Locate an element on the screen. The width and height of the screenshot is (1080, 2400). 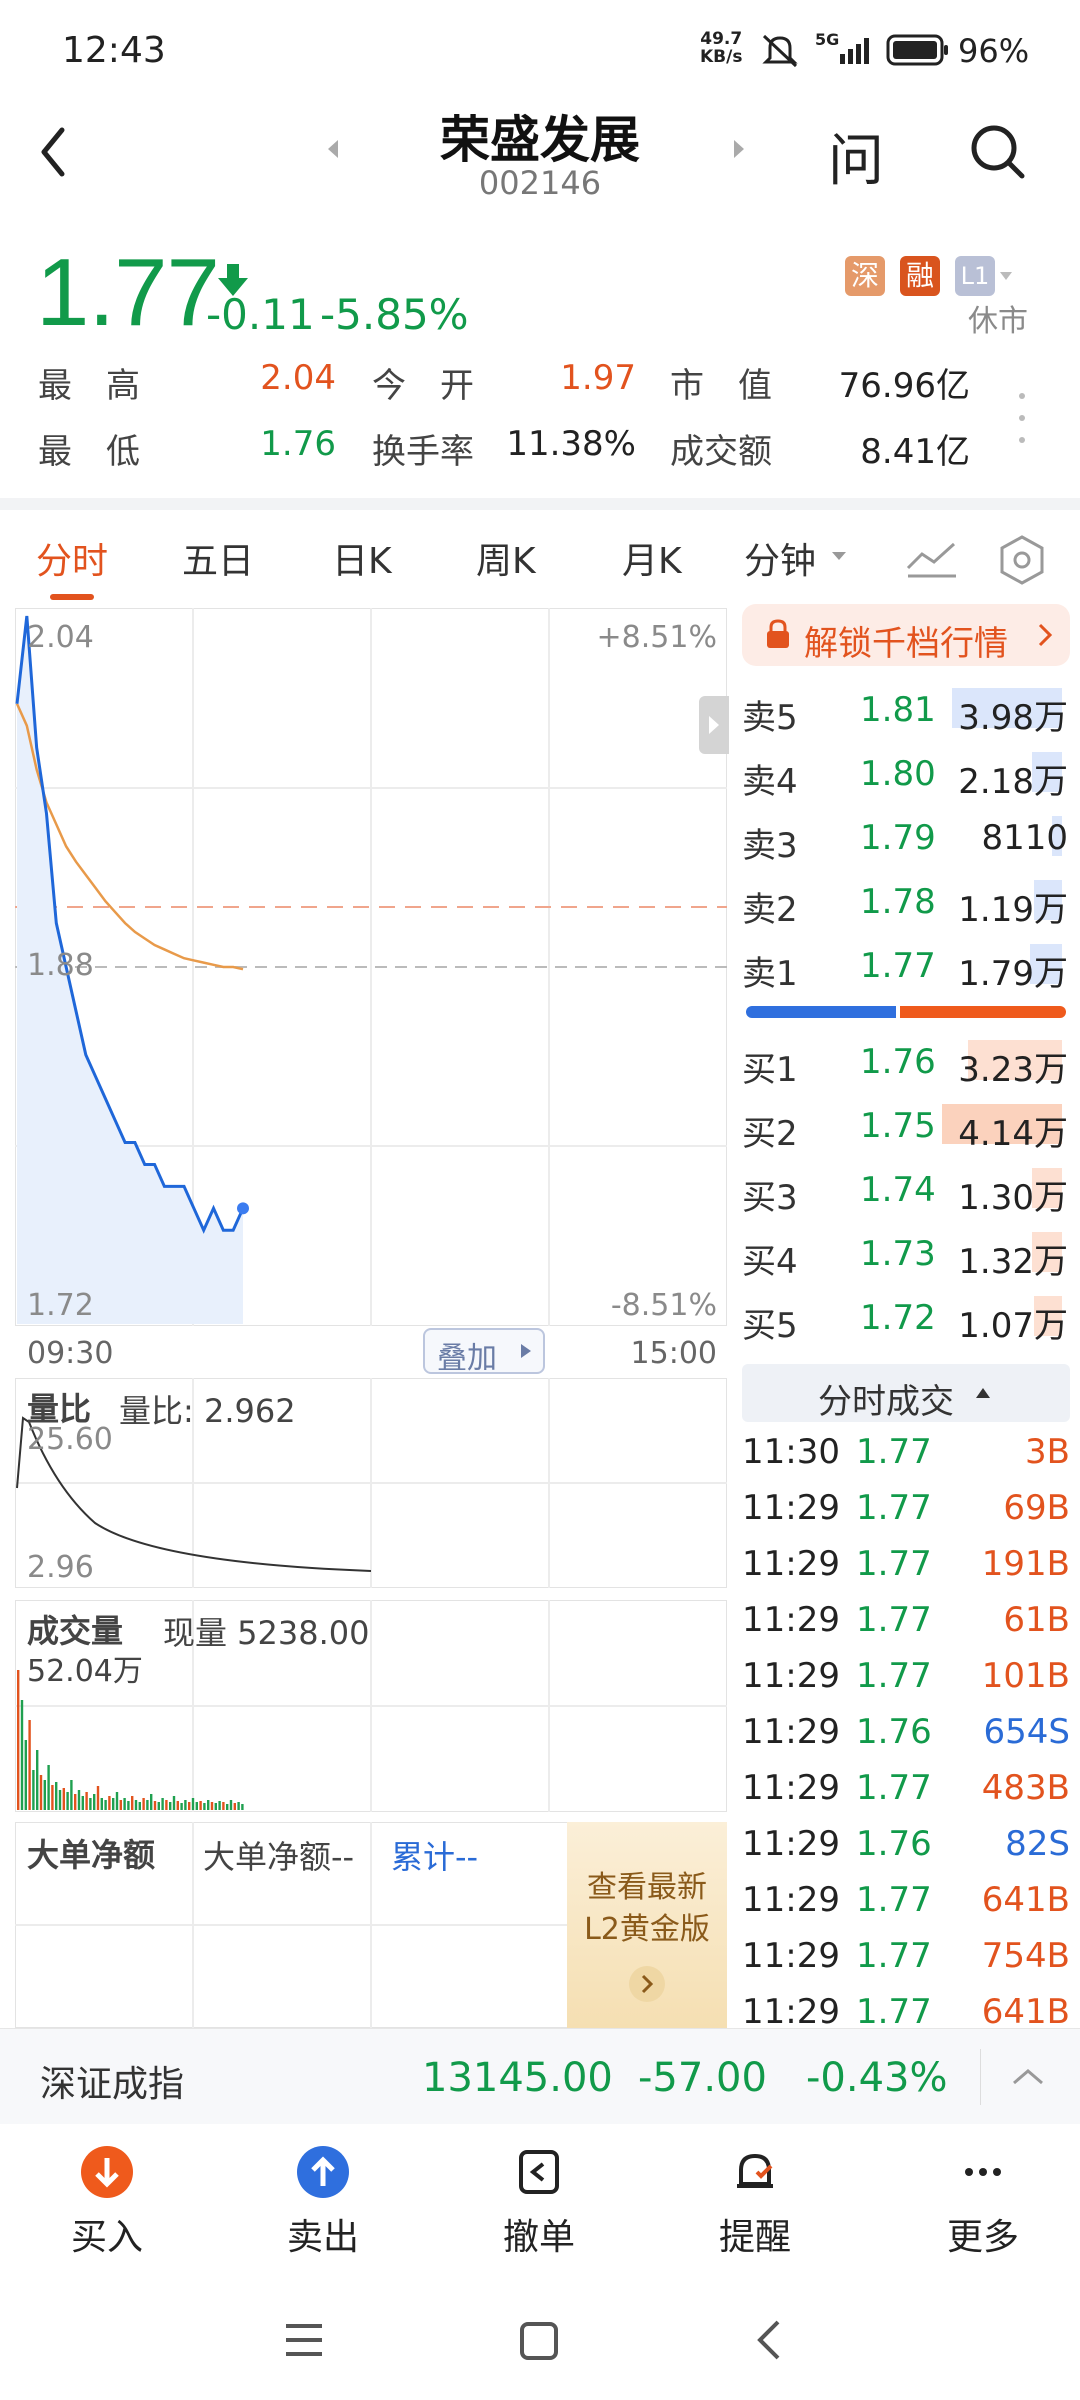
market-state: 休市 is located at coordinates (998, 321).